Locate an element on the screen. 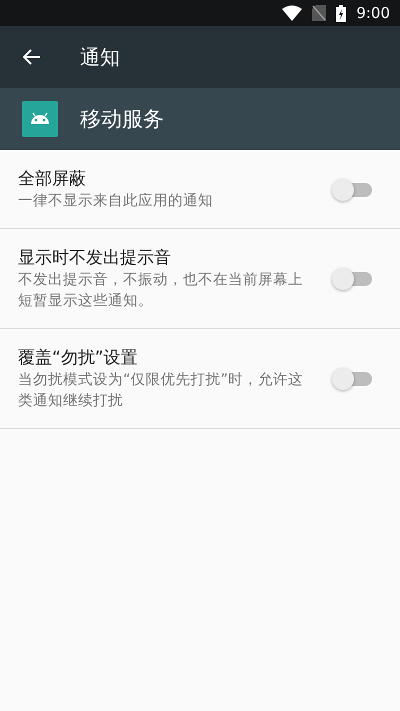 Image resolution: width=400 pixels, height=711 pixels. setting-title: 显示时不发出提示音 is located at coordinates (95, 258).